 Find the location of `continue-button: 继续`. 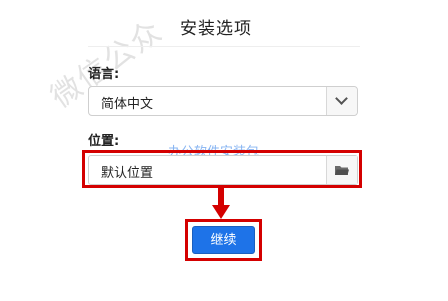

continue-button: 继续 is located at coordinates (223, 240).